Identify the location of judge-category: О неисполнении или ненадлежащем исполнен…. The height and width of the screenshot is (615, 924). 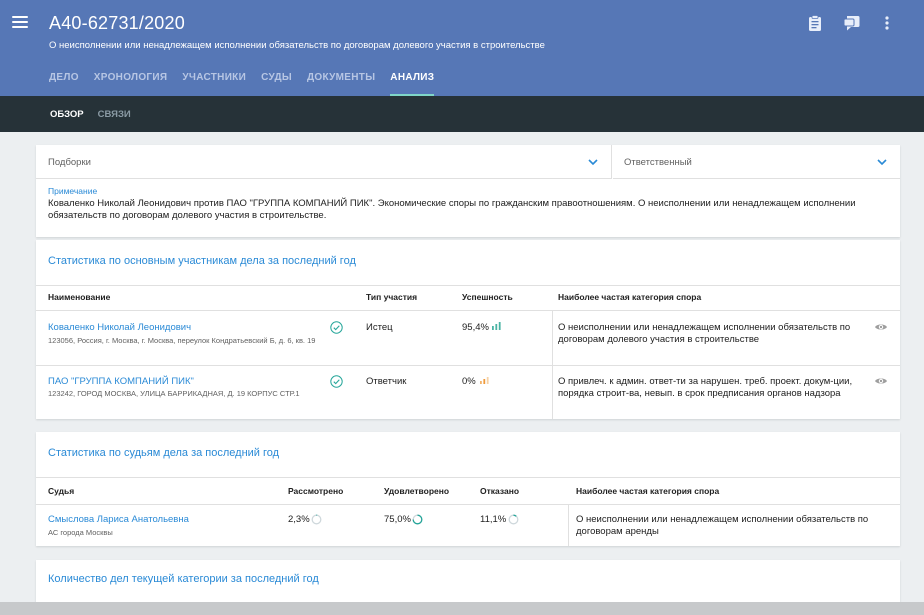
(722, 525).